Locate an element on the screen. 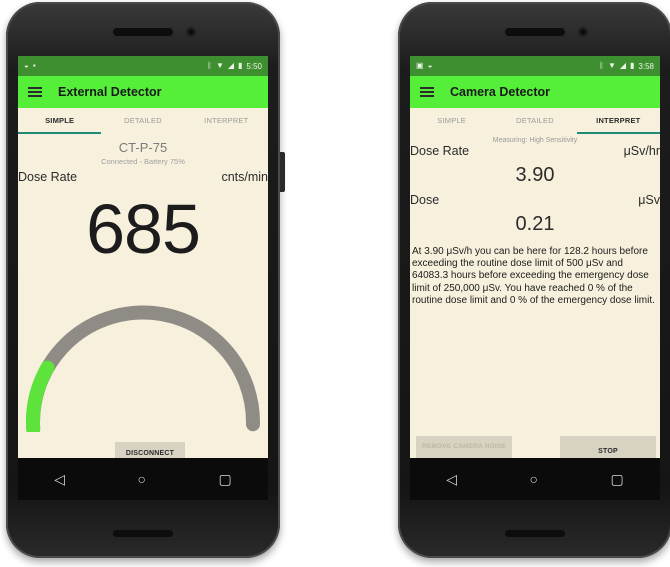  clock: 3:58 is located at coordinates (646, 66).